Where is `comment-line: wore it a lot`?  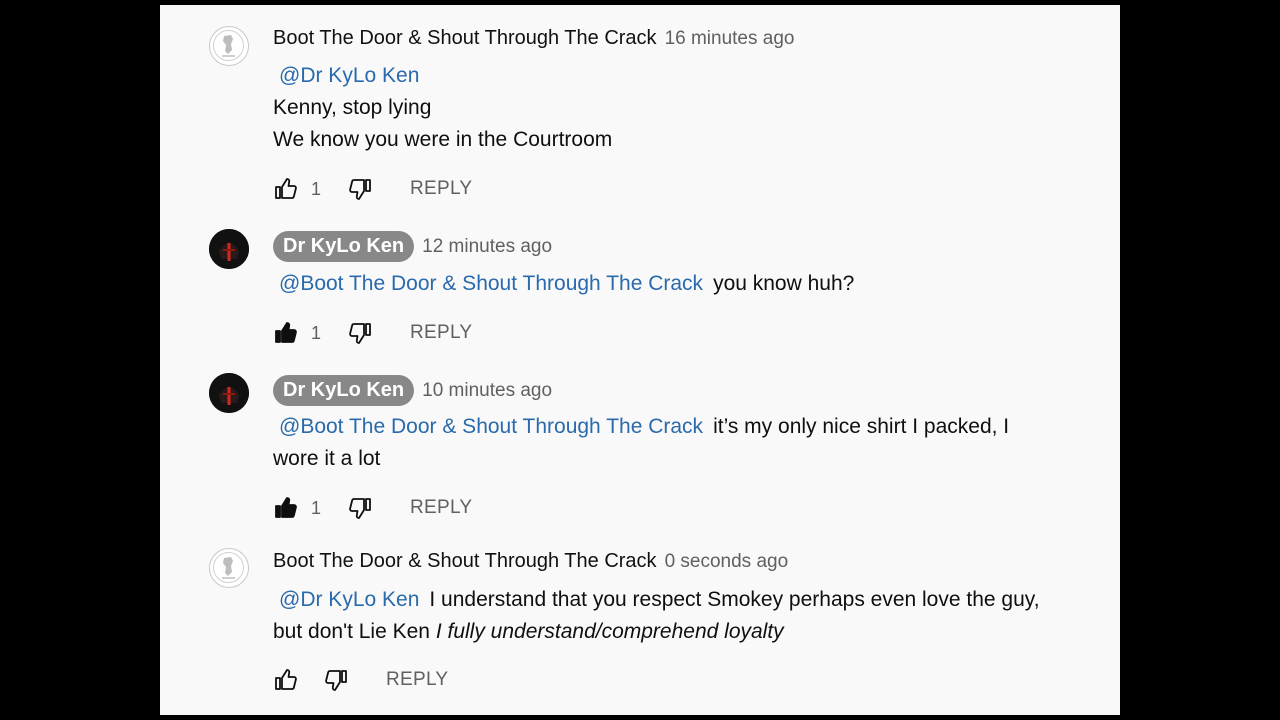
comment-line: wore it a lot is located at coordinates (327, 458).